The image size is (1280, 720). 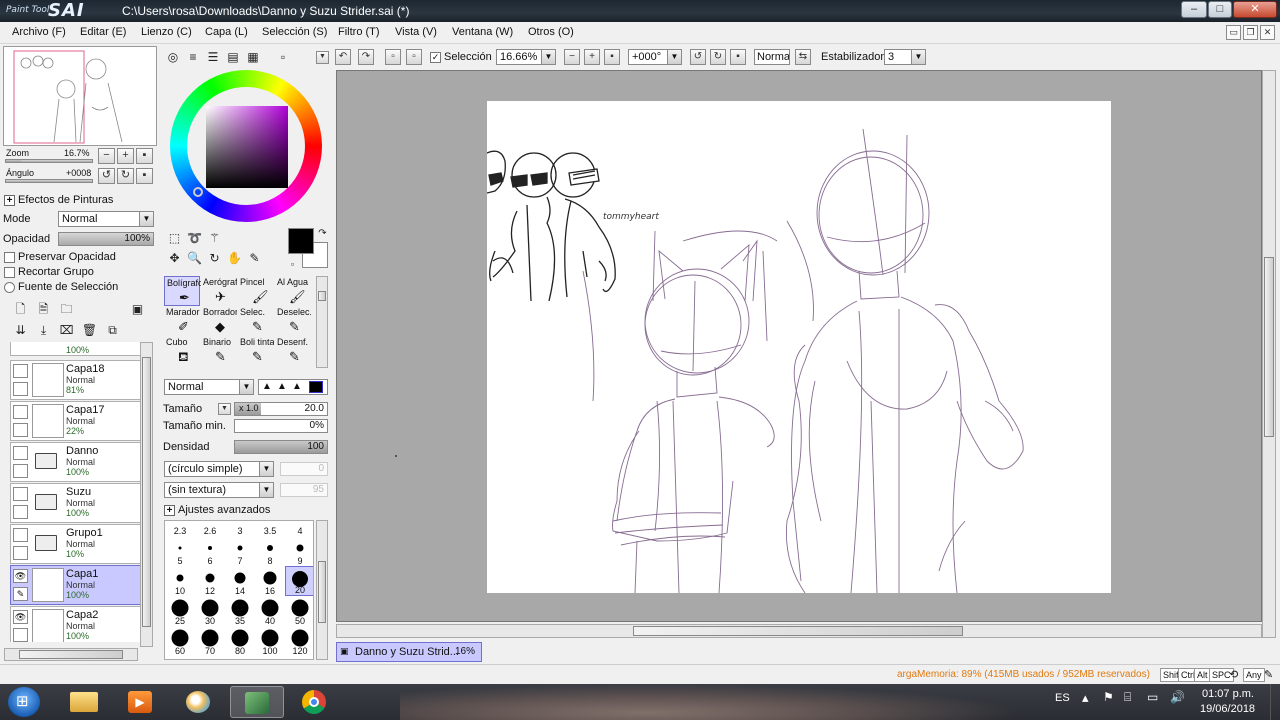 I want to click on menu-ventana: Ventana (W), so click(x=482, y=32).